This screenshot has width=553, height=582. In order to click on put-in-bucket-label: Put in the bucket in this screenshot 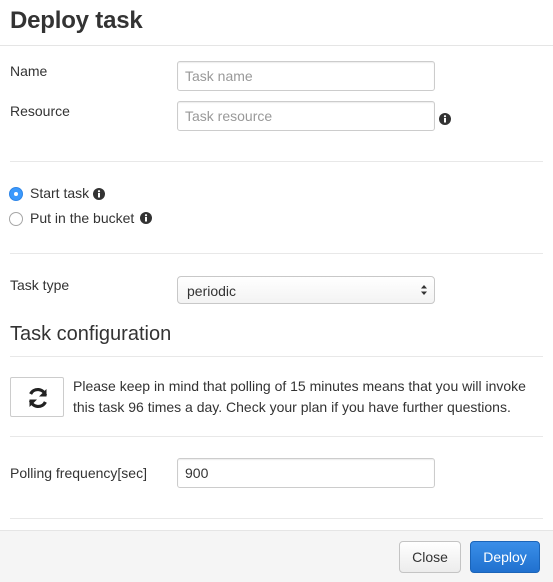, I will do `click(82, 218)`.